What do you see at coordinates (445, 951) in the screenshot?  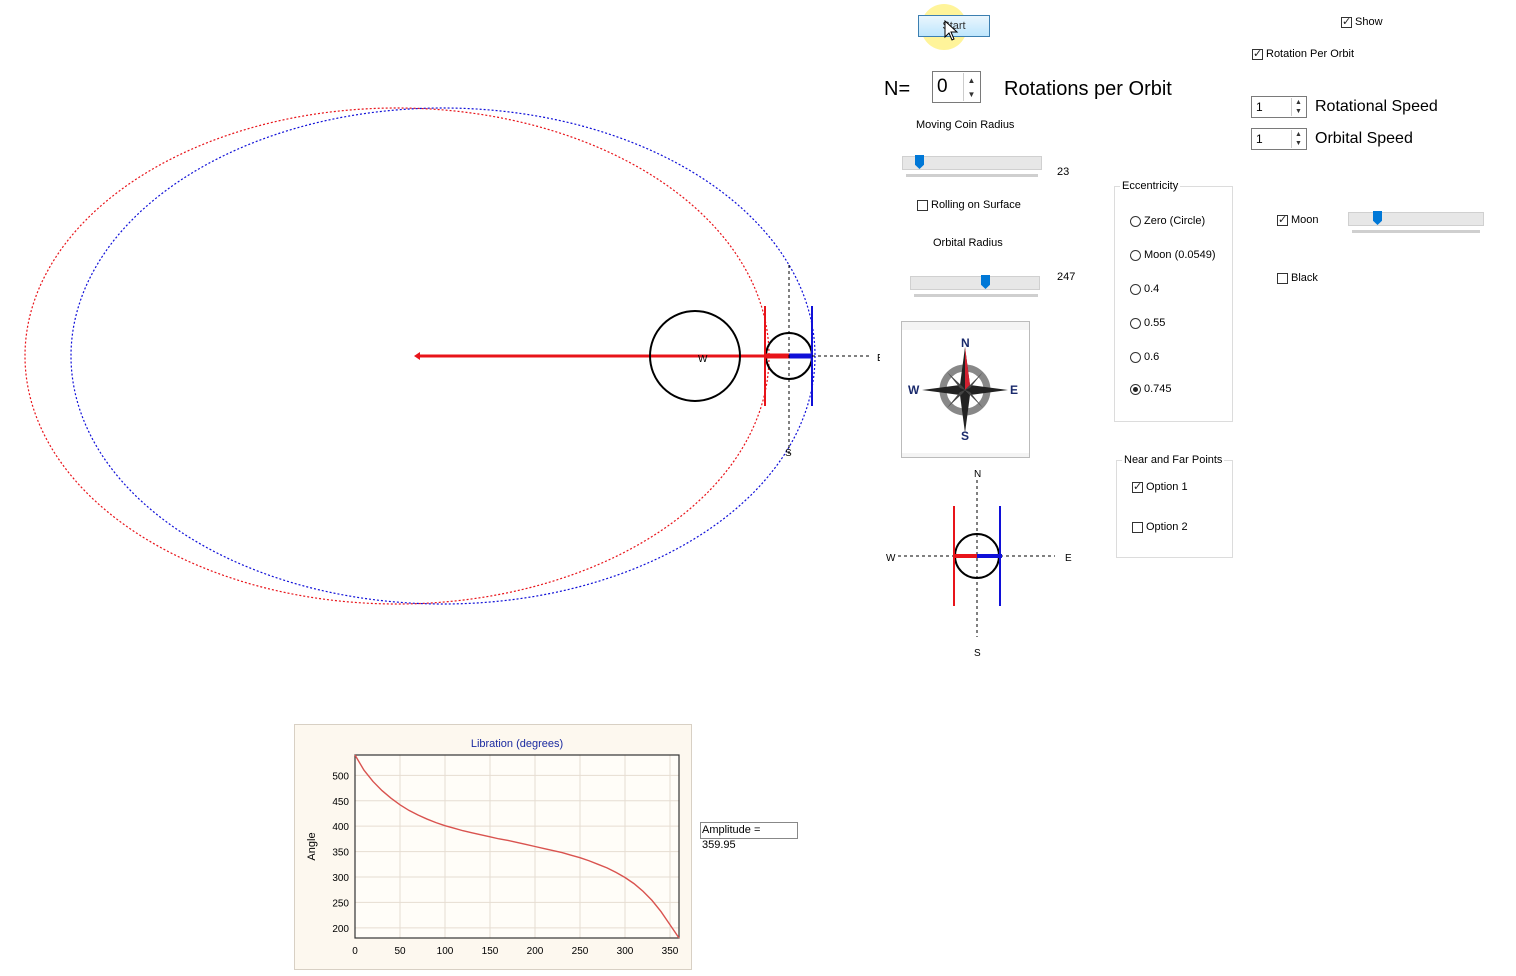 I see `x-tick-label: 100` at bounding box center [445, 951].